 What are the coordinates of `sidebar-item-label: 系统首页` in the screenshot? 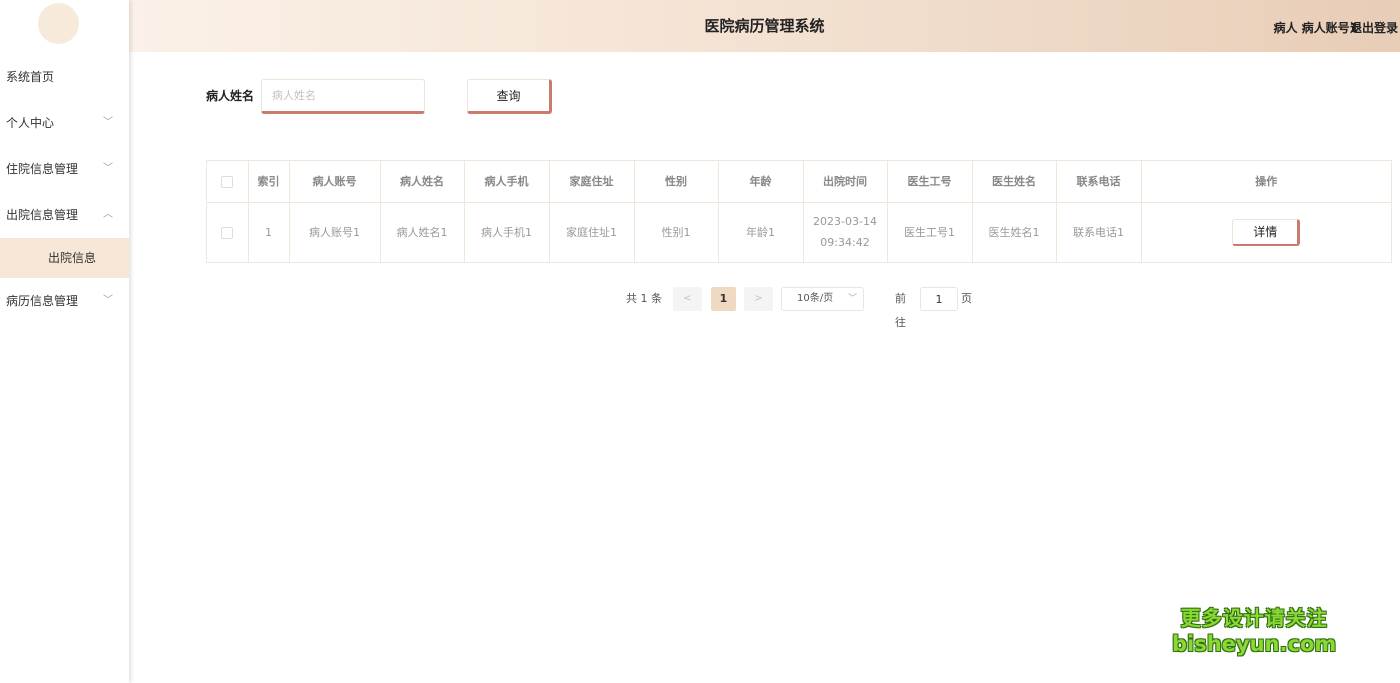 It's located at (30, 77).